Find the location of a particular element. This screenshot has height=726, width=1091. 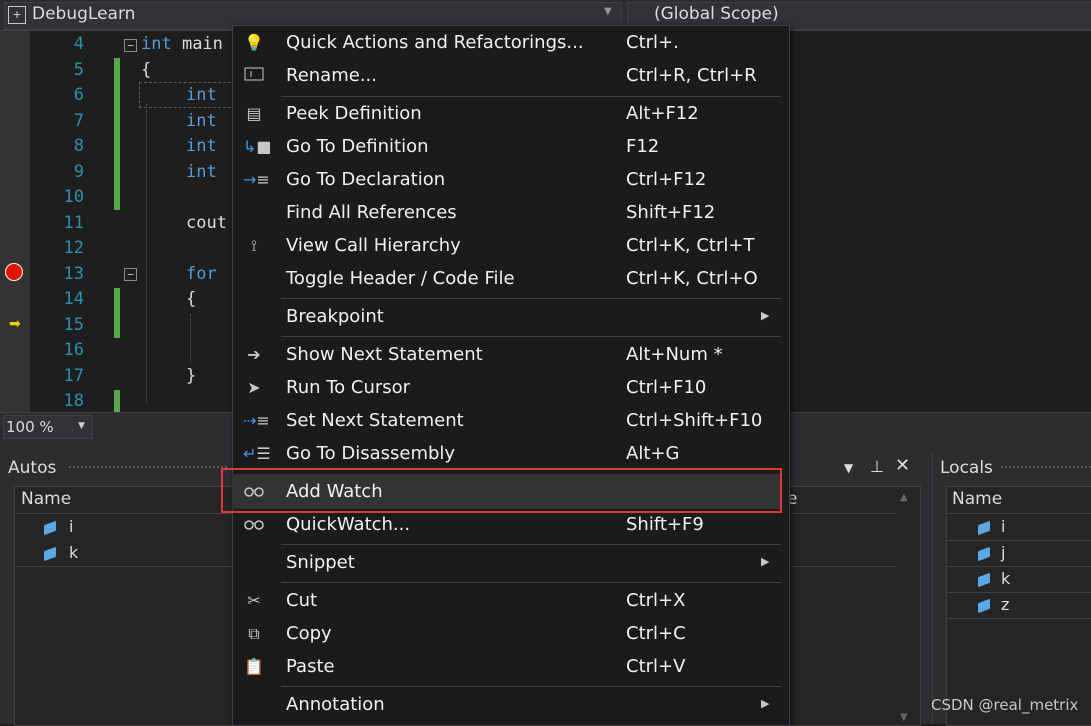

menu-item-set-next-statement: ⇢≡ Set Next Statement Ctrl+Shift+F10 is located at coordinates (510, 421).